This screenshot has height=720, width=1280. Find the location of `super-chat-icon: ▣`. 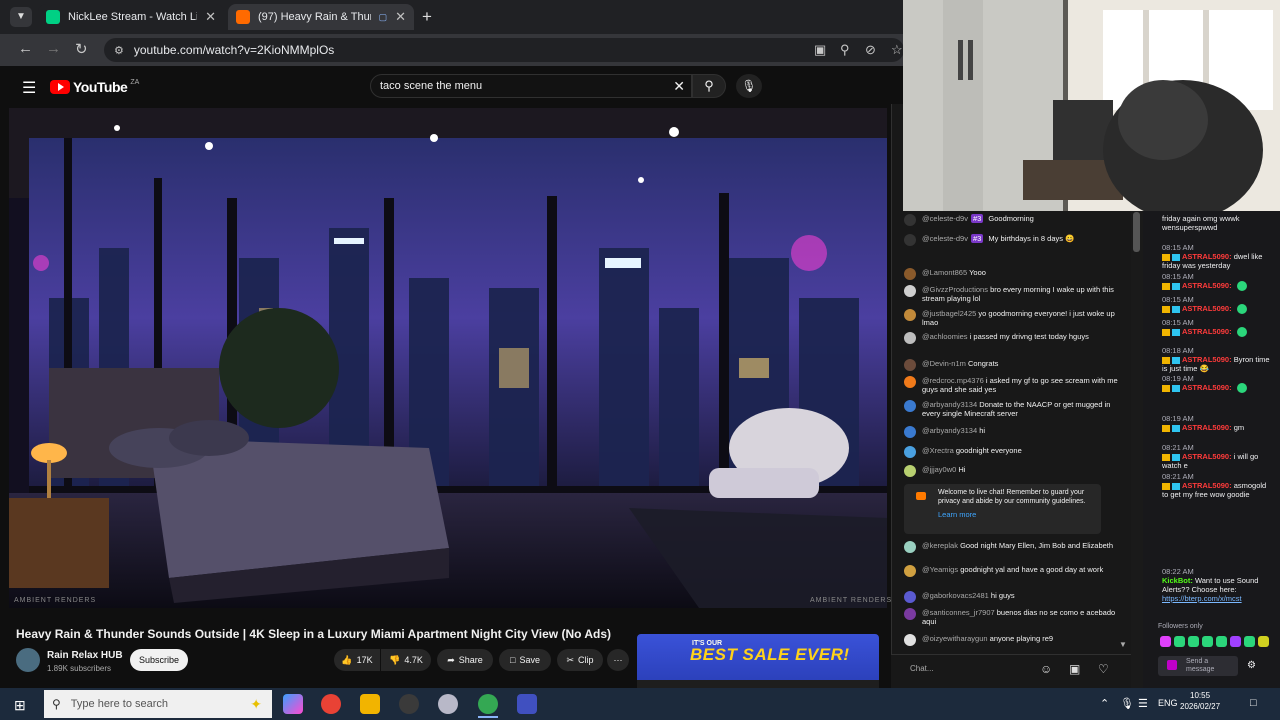

super-chat-icon: ▣ is located at coordinates (1074, 669).